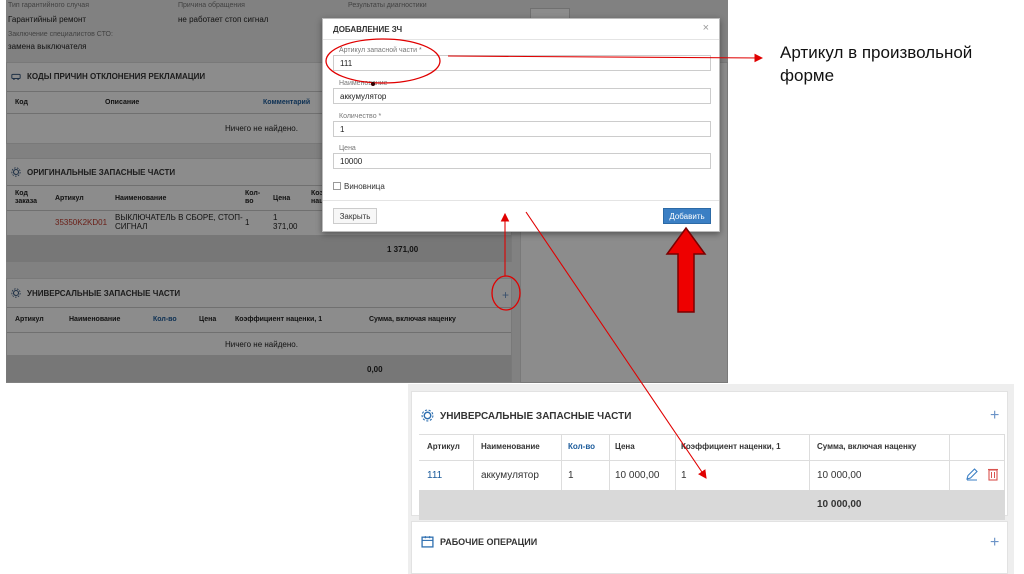  What do you see at coordinates (839, 475) in the screenshot?
I see `row-sum: 10 000,00` at bounding box center [839, 475].